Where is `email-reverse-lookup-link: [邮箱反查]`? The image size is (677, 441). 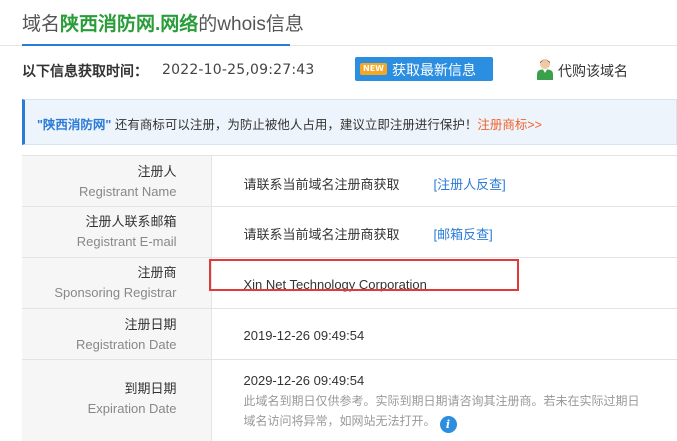 email-reverse-lookup-link: [邮箱反查] is located at coordinates (463, 234).